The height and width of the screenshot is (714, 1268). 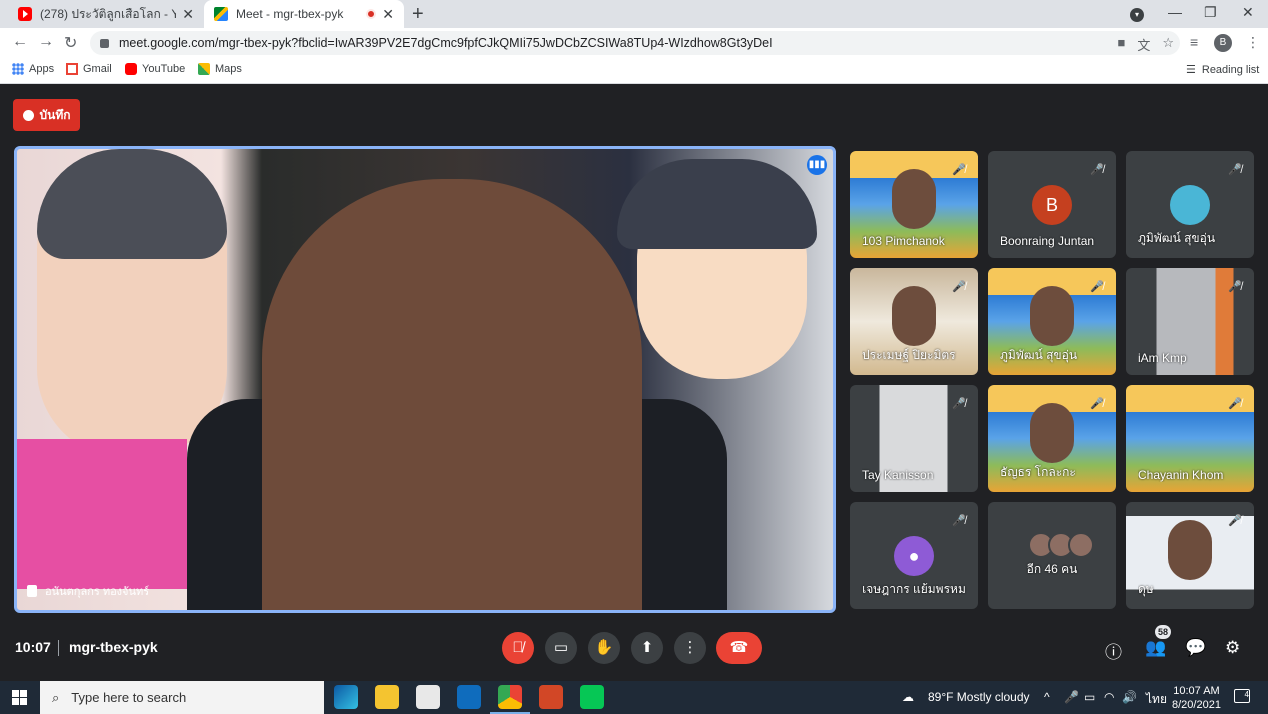 What do you see at coordinates (592, 697) in the screenshot?
I see `line-icon` at bounding box center [592, 697].